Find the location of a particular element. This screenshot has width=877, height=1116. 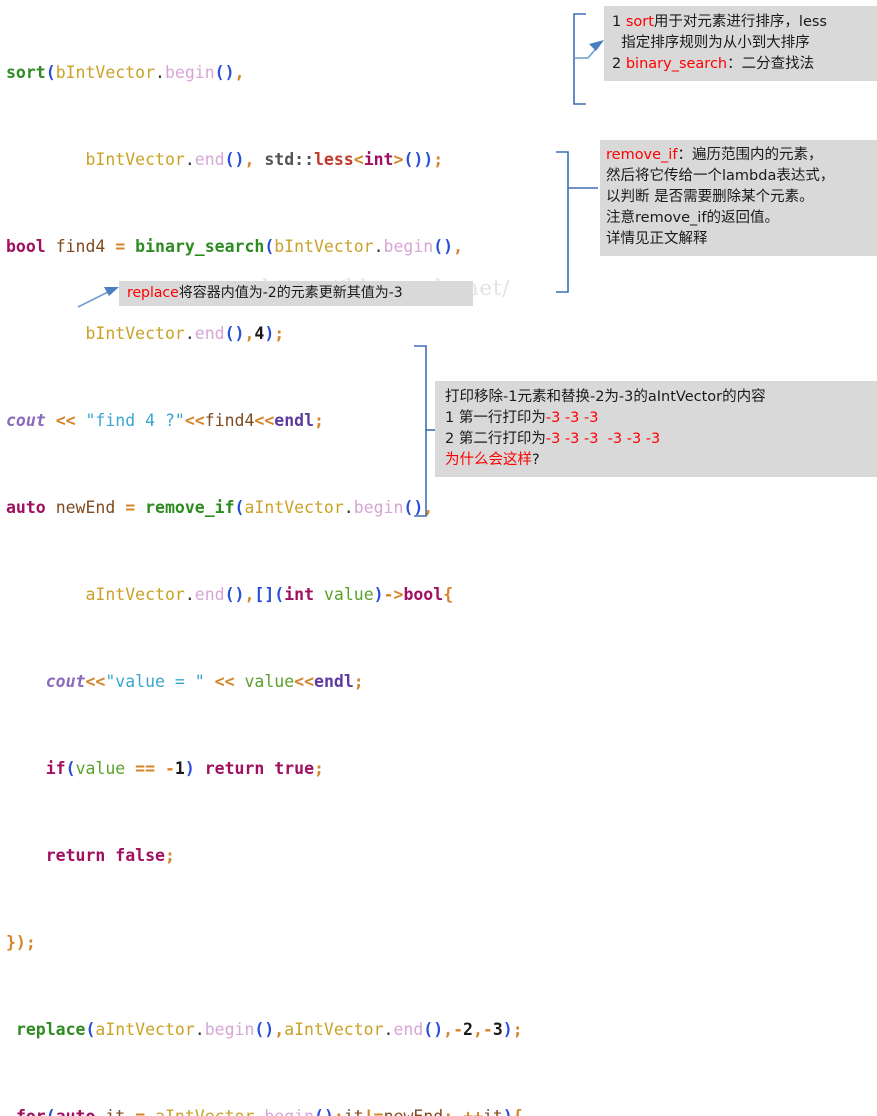

leader-line-replace is located at coordinates (95, 298).